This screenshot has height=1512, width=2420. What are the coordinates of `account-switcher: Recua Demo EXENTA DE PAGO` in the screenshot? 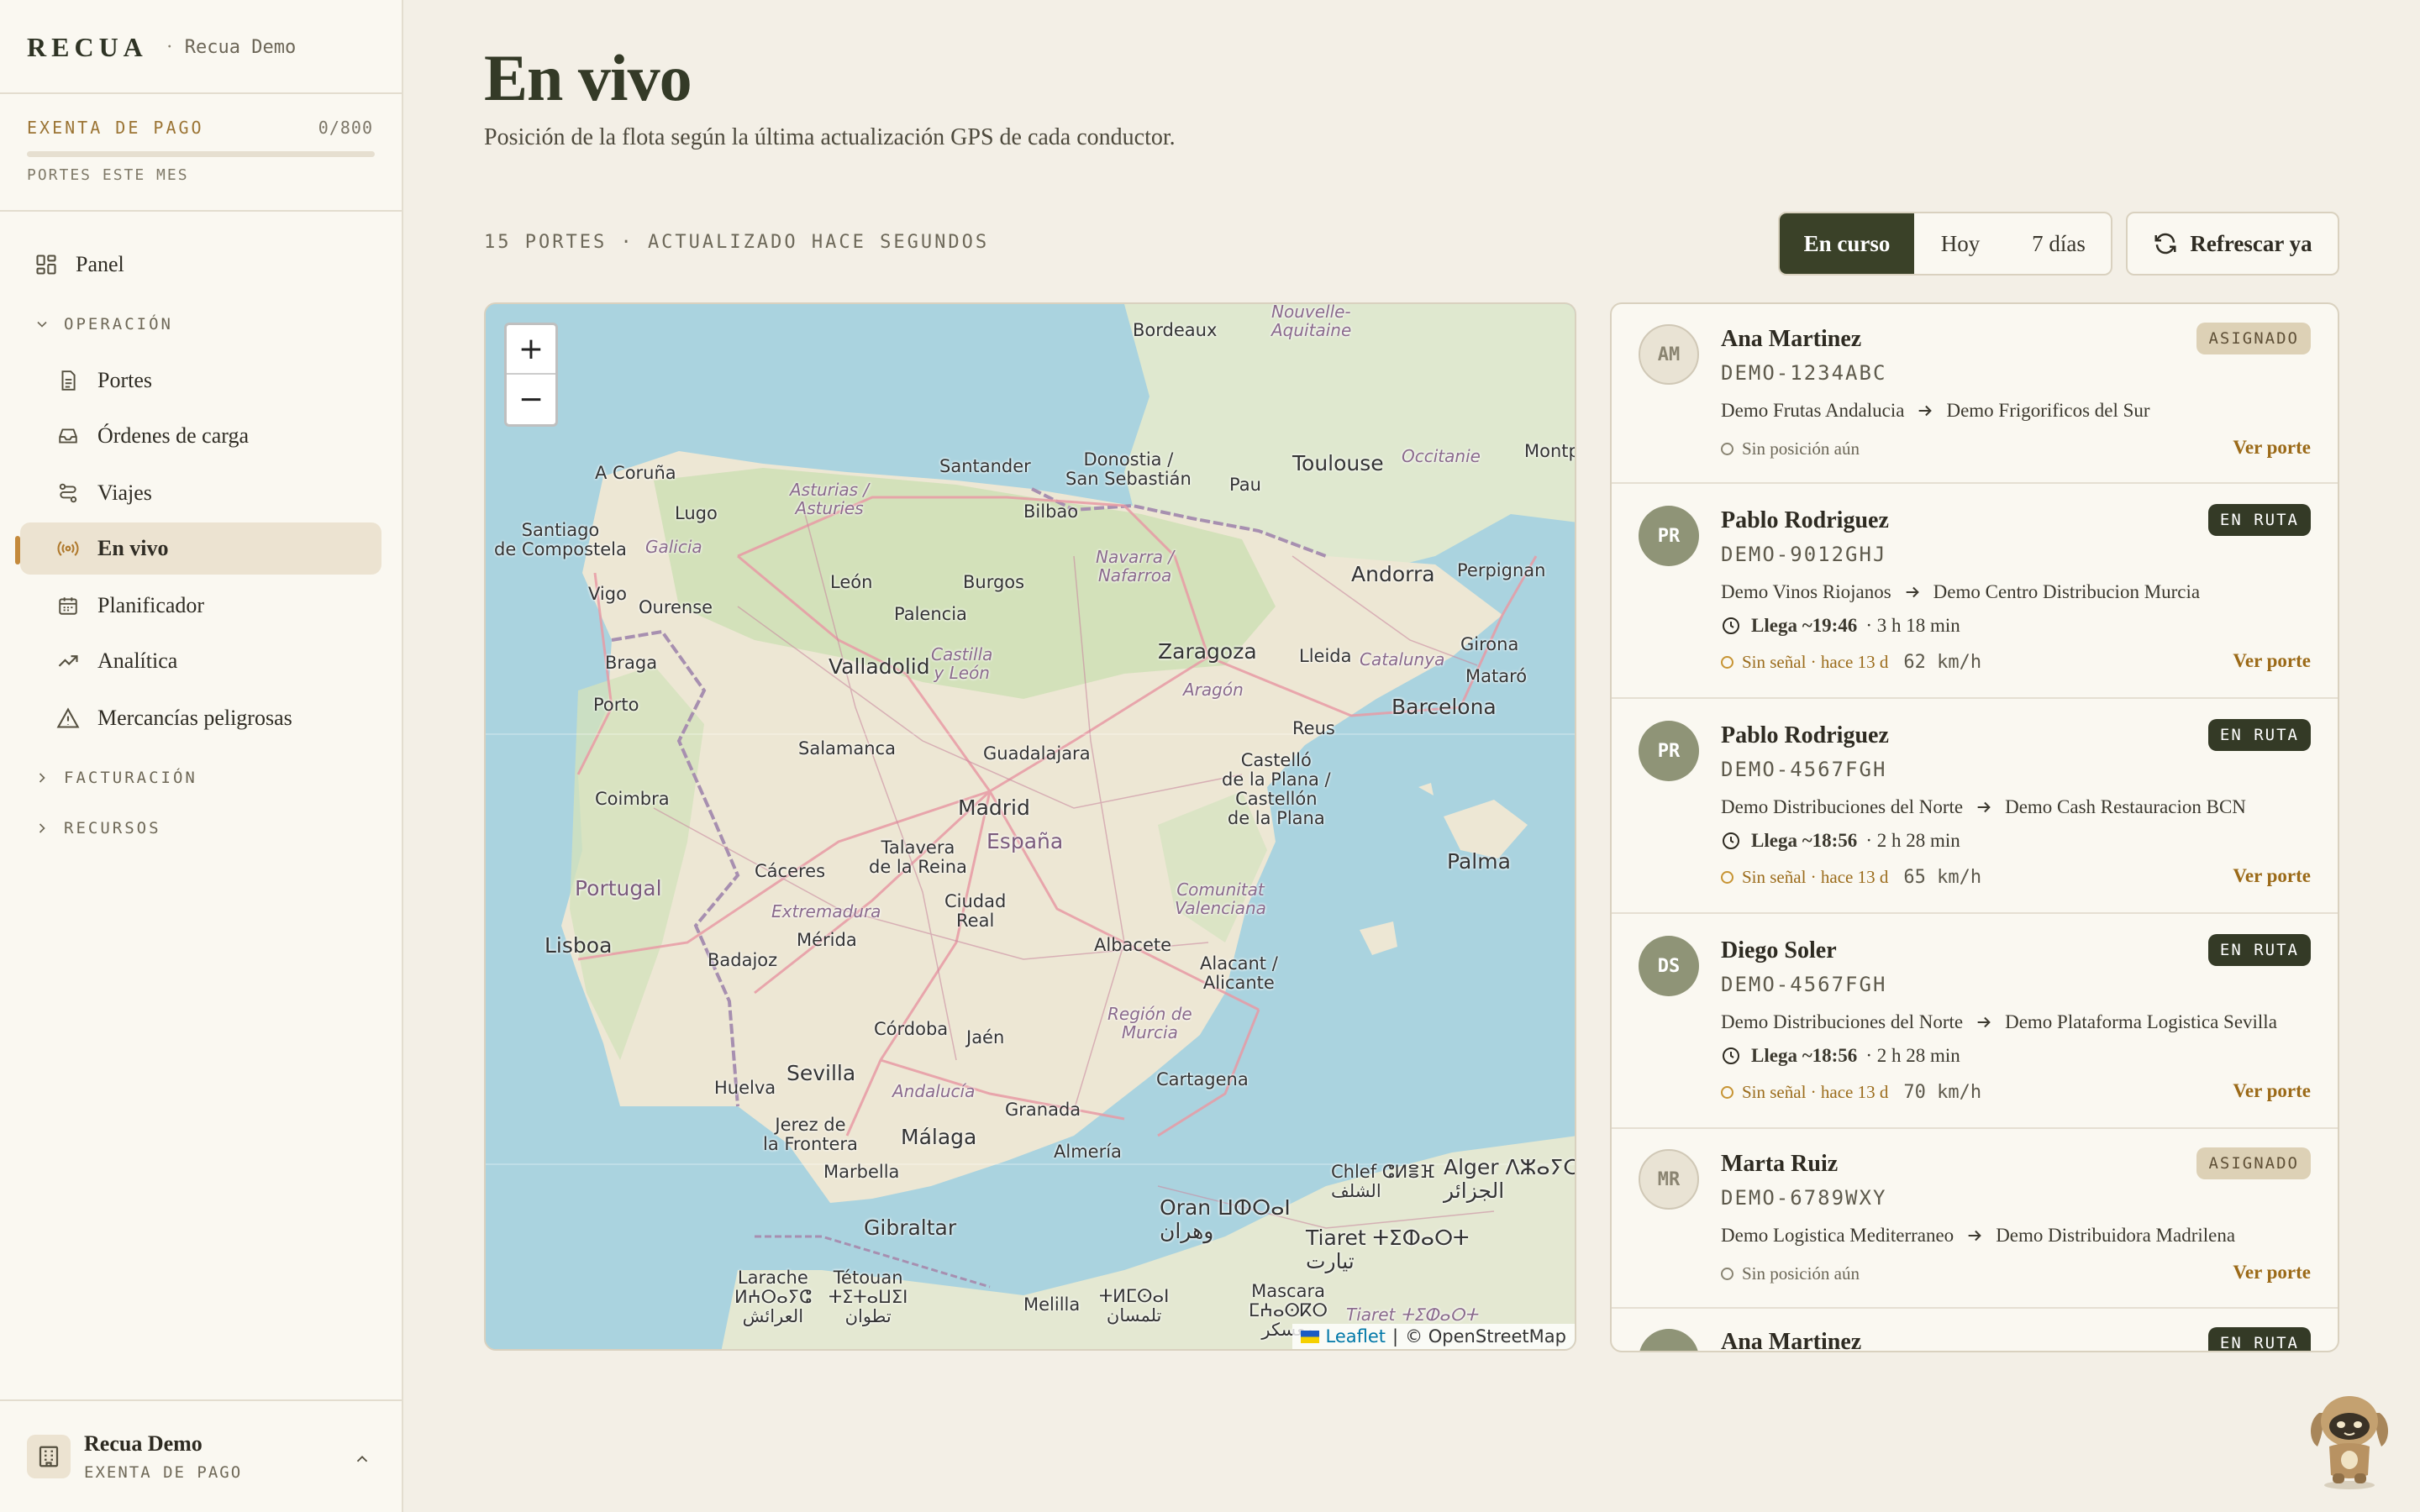 It's located at (201, 1455).